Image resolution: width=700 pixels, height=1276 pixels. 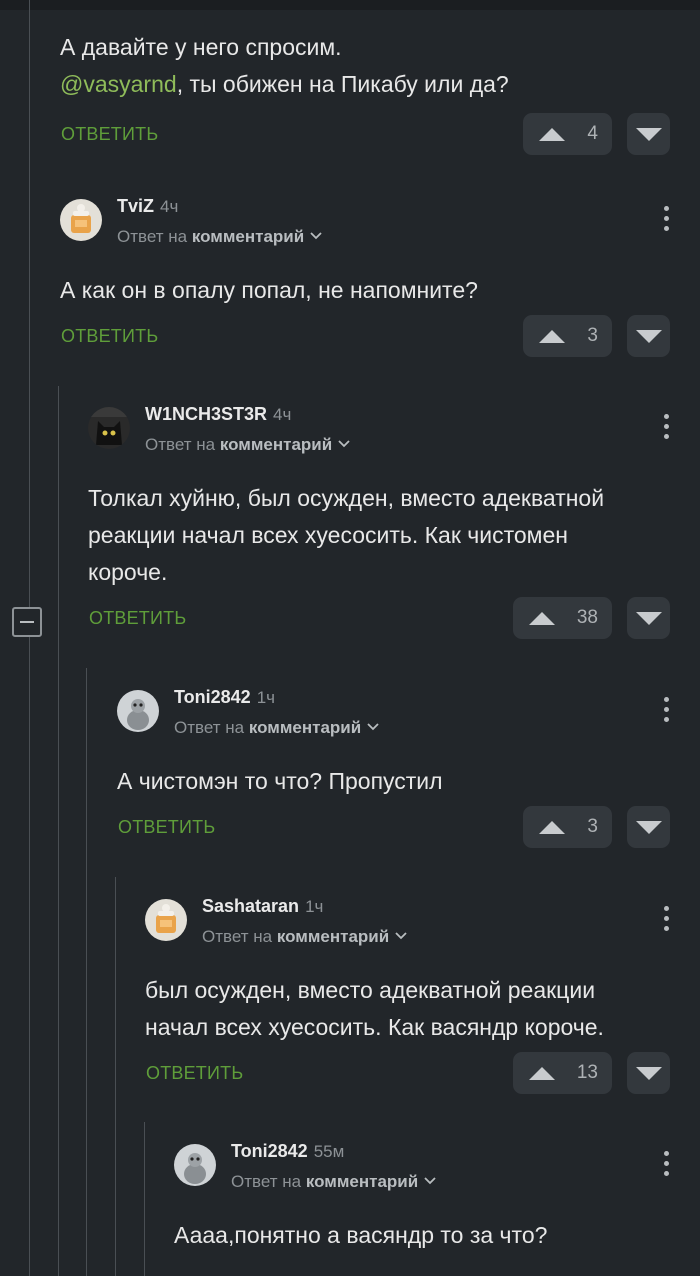 I want to click on vote-count: 38, so click(x=587, y=617).